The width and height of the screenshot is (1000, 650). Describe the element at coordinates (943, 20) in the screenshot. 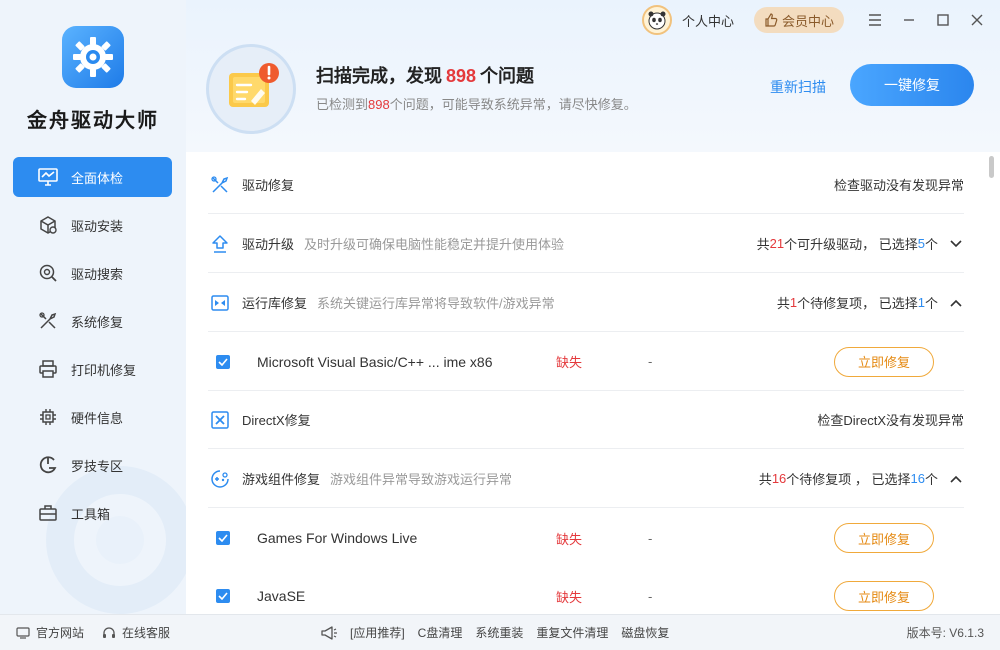

I see `maximize-icon` at that location.